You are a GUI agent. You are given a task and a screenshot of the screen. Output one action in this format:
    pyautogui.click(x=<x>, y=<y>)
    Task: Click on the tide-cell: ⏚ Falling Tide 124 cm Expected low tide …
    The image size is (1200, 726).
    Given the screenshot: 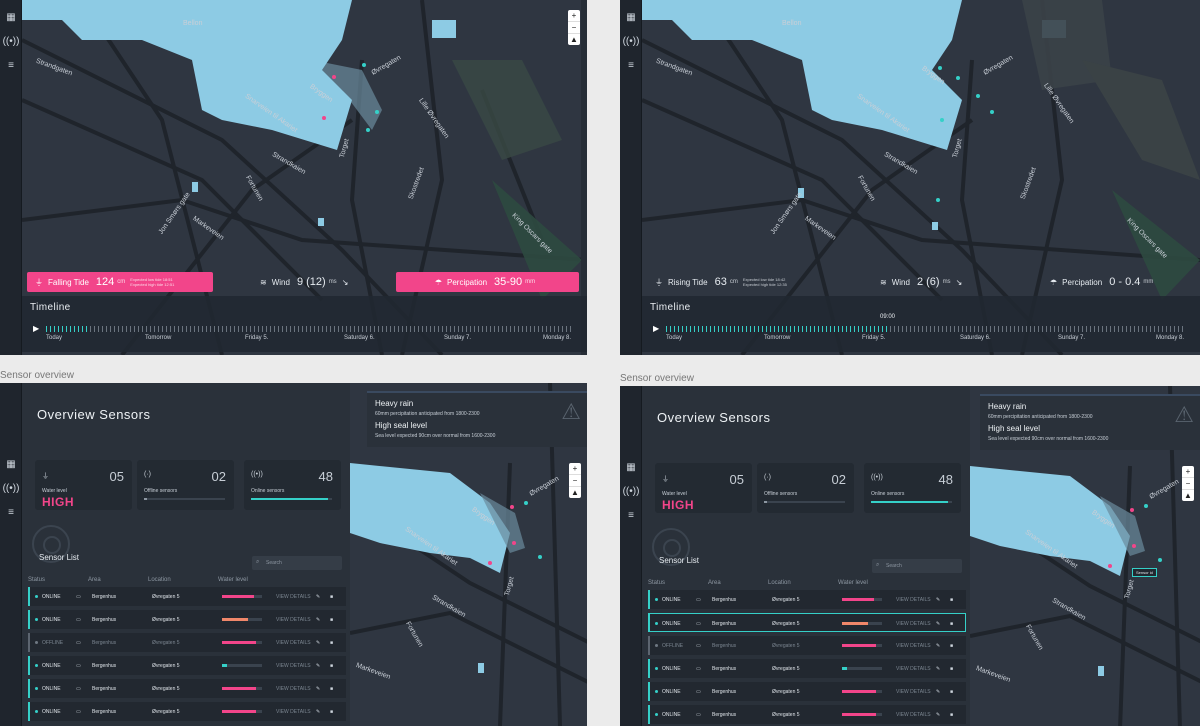 What is the action you would take?
    pyautogui.click(x=120, y=282)
    